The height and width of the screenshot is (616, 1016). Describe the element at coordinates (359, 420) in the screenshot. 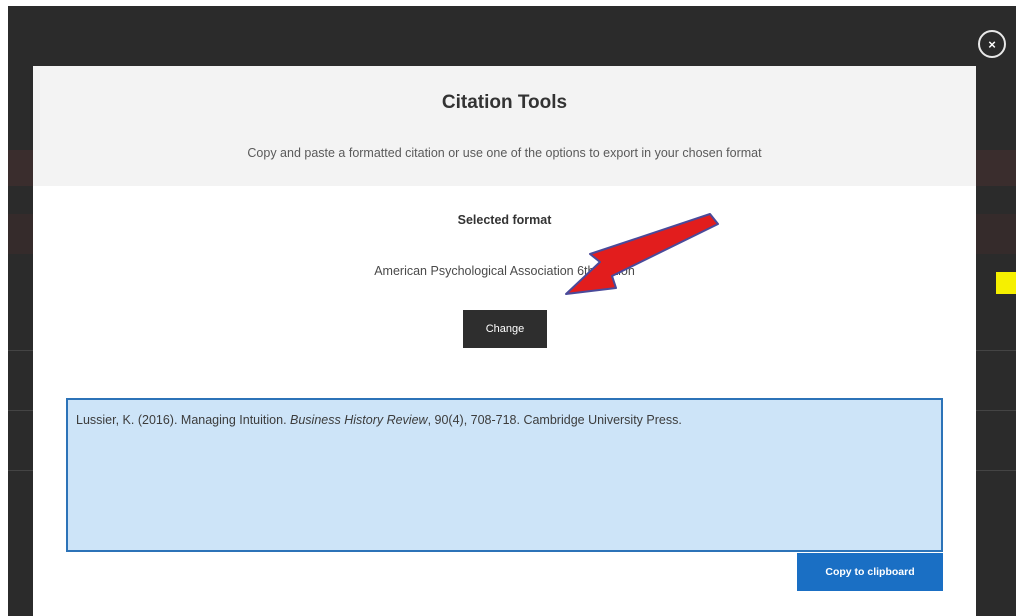

I see `citation-journal: Business History Review` at that location.